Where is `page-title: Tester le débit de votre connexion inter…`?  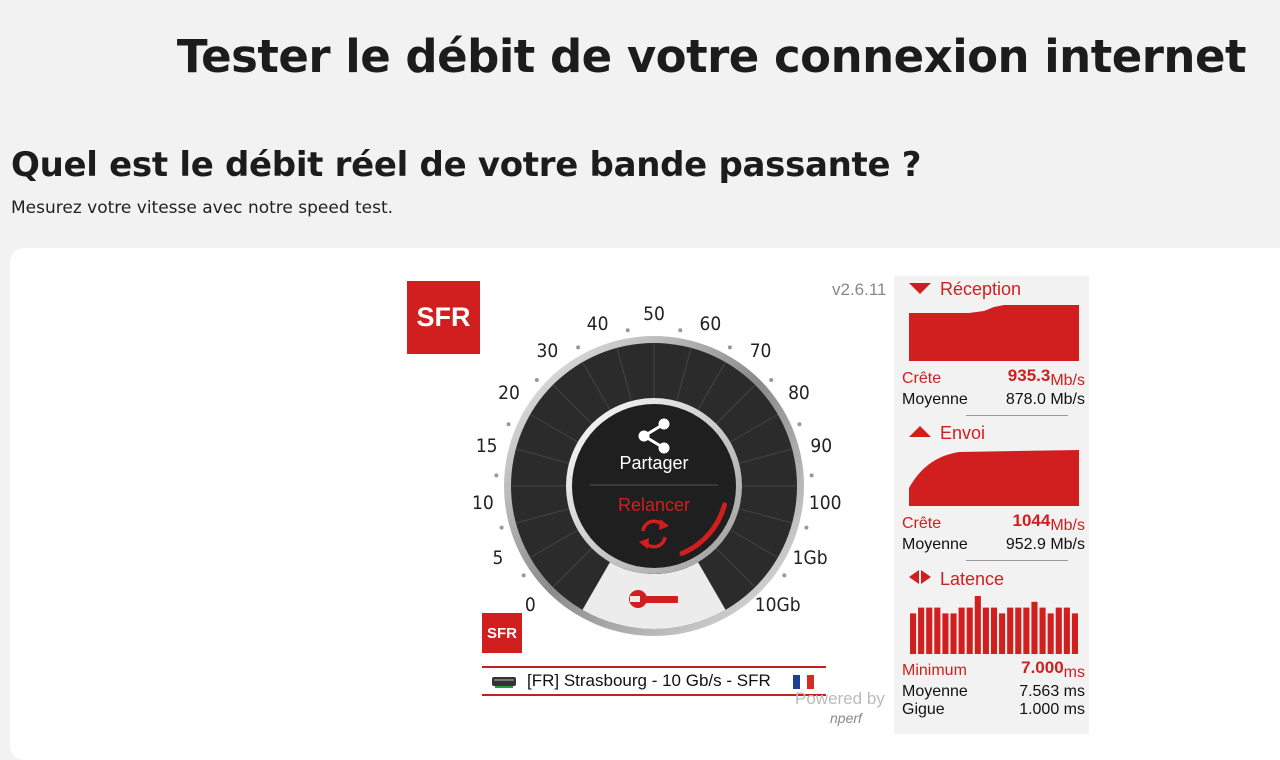
page-title: Tester le débit de votre connexion inter… is located at coordinates (711, 56).